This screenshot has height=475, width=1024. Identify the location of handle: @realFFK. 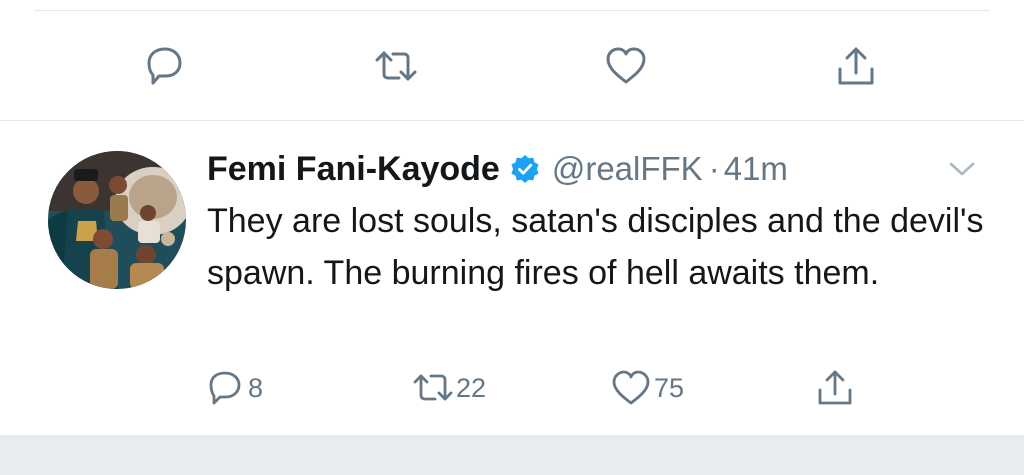
(627, 169).